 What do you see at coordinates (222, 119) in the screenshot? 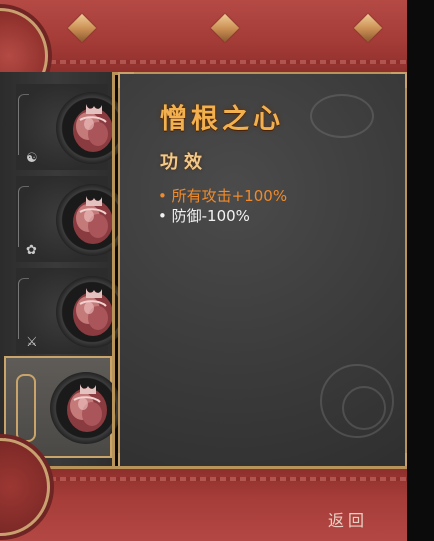
I see `item-title: 憎根之心` at bounding box center [222, 119].